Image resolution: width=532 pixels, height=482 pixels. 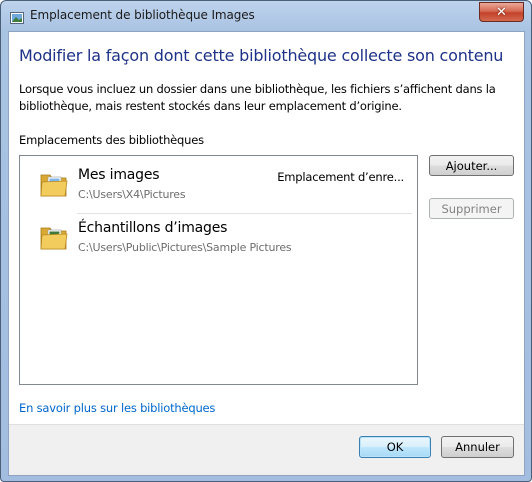 What do you see at coordinates (17, 16) in the screenshot?
I see `library-images-icon` at bounding box center [17, 16].